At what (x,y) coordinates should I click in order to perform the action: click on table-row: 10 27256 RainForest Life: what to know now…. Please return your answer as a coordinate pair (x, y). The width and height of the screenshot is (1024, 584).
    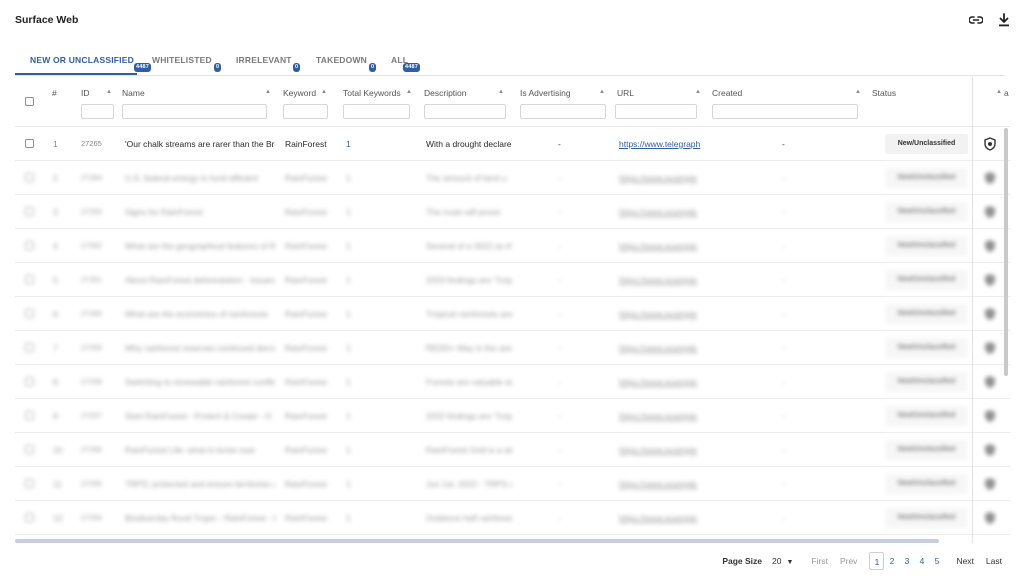
    Looking at the image, I should click on (512, 450).